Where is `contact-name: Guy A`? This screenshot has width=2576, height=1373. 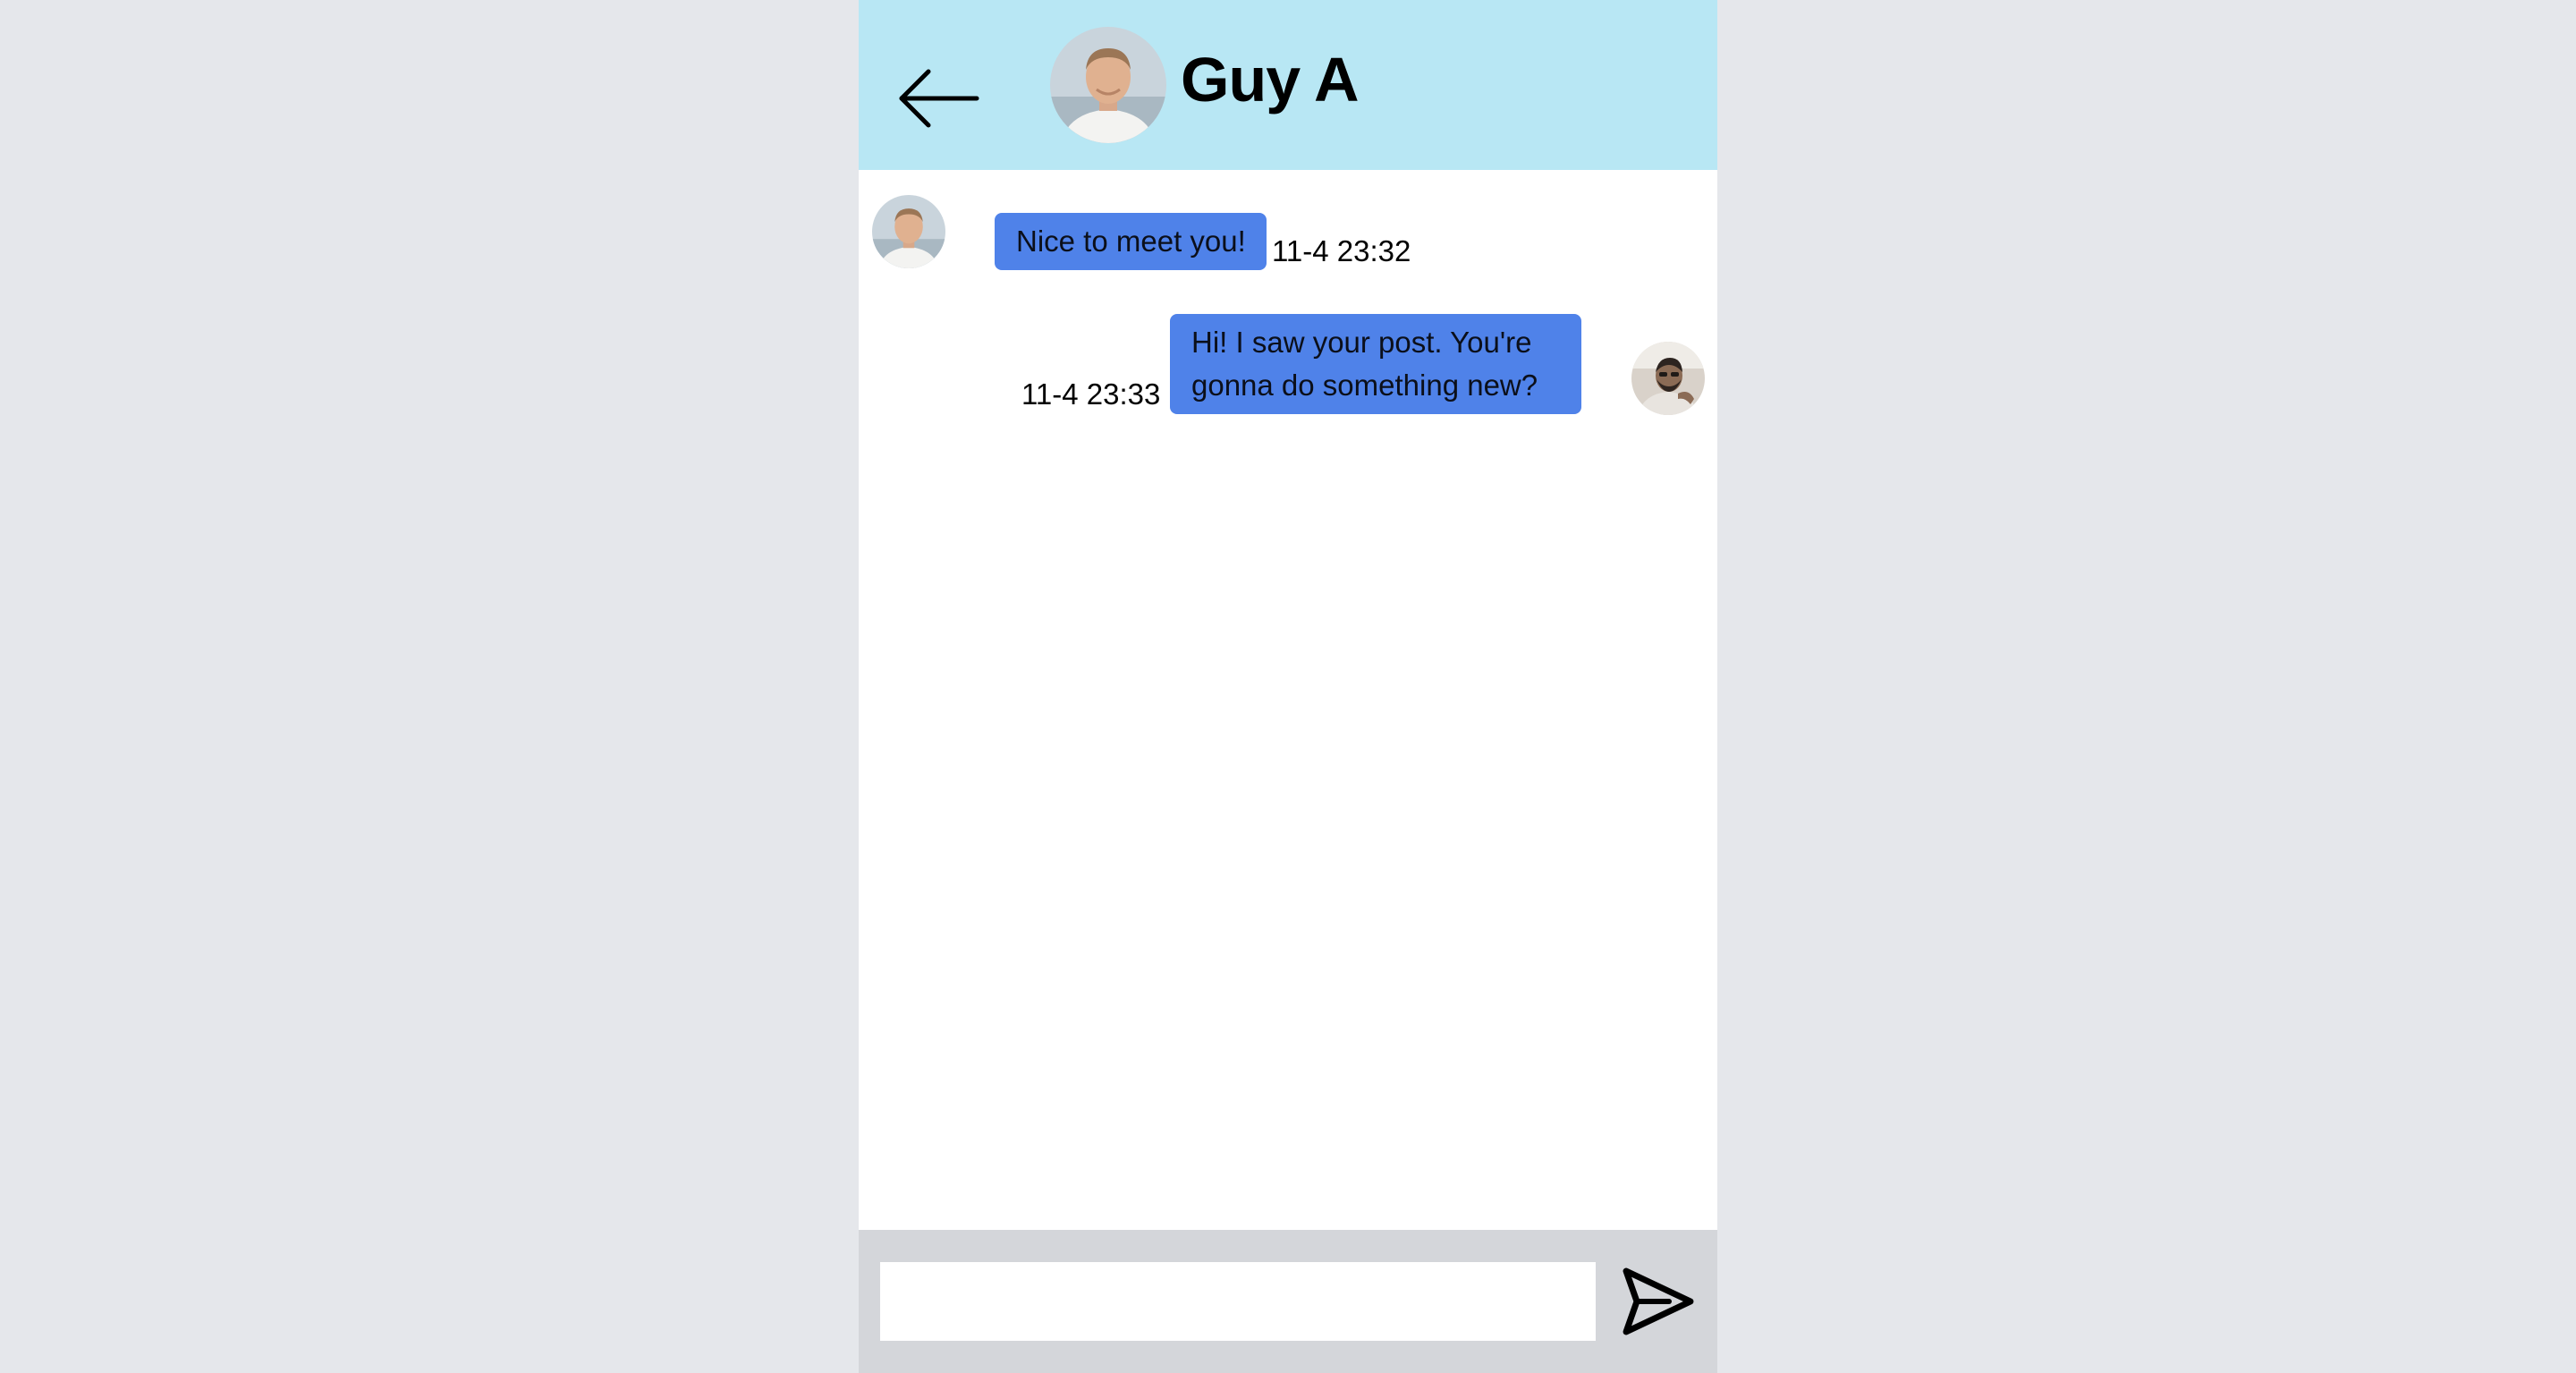 contact-name: Guy A is located at coordinates (1270, 79).